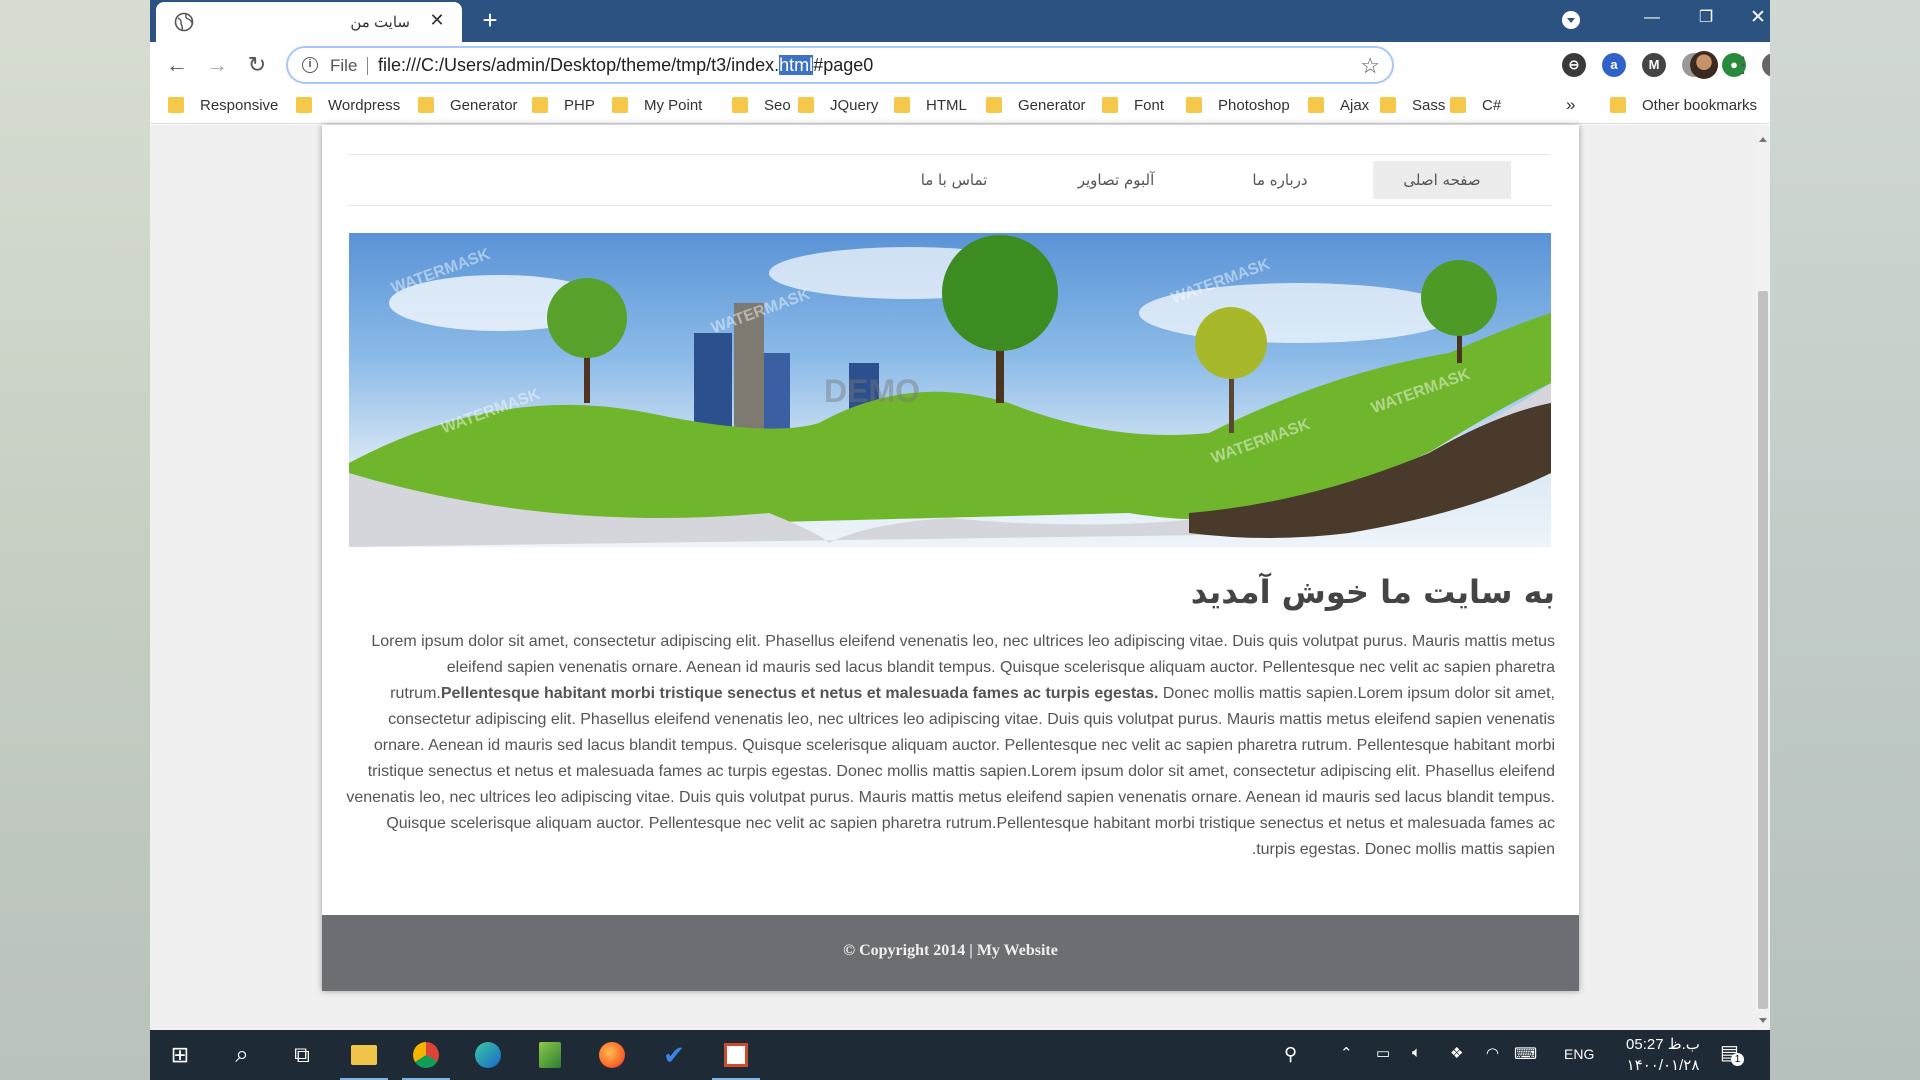 This screenshot has width=1920, height=1080. I want to click on wifi-icon: ◠, so click(1492, 1053).